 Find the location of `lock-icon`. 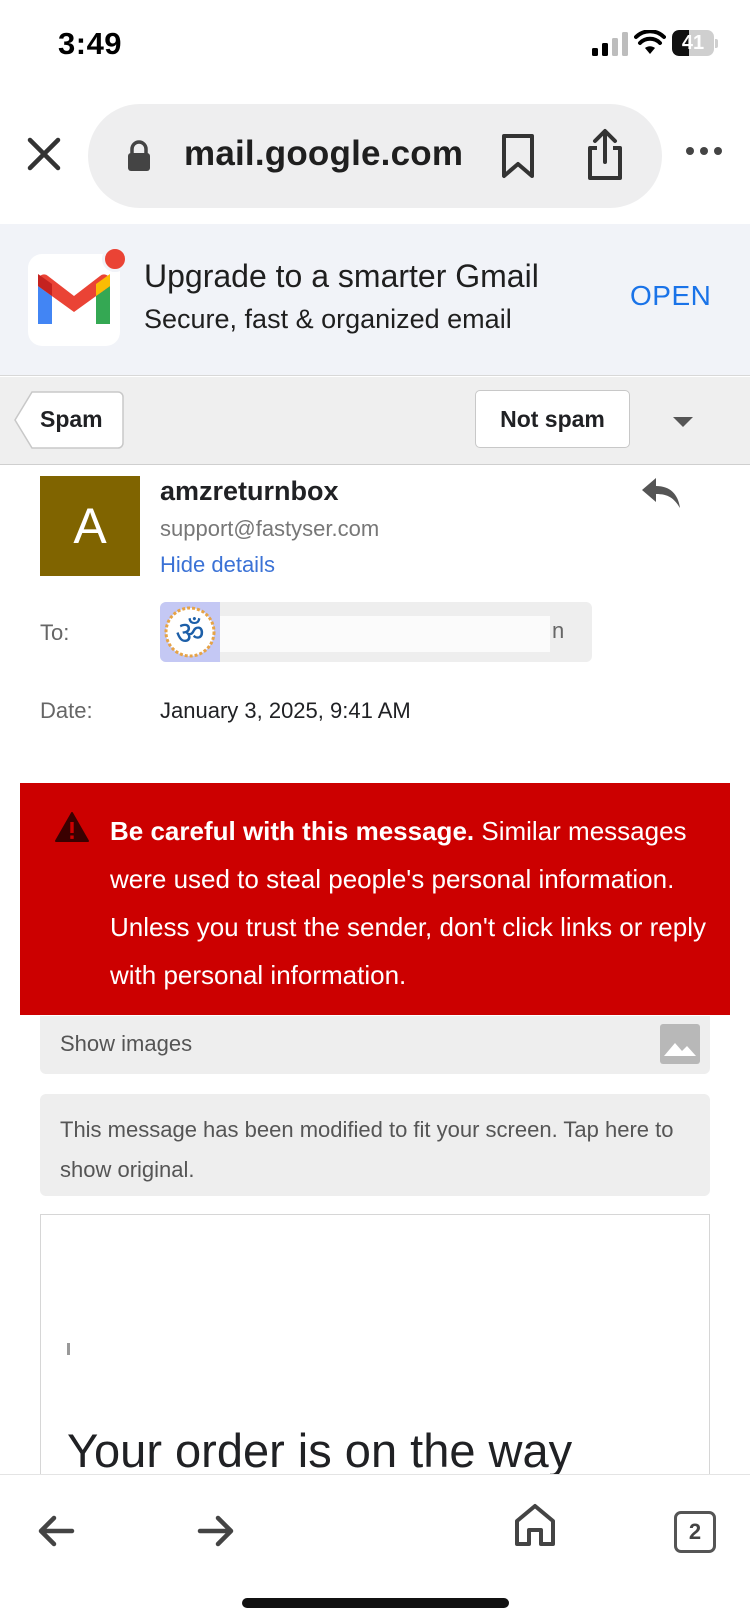

lock-icon is located at coordinates (139, 155).